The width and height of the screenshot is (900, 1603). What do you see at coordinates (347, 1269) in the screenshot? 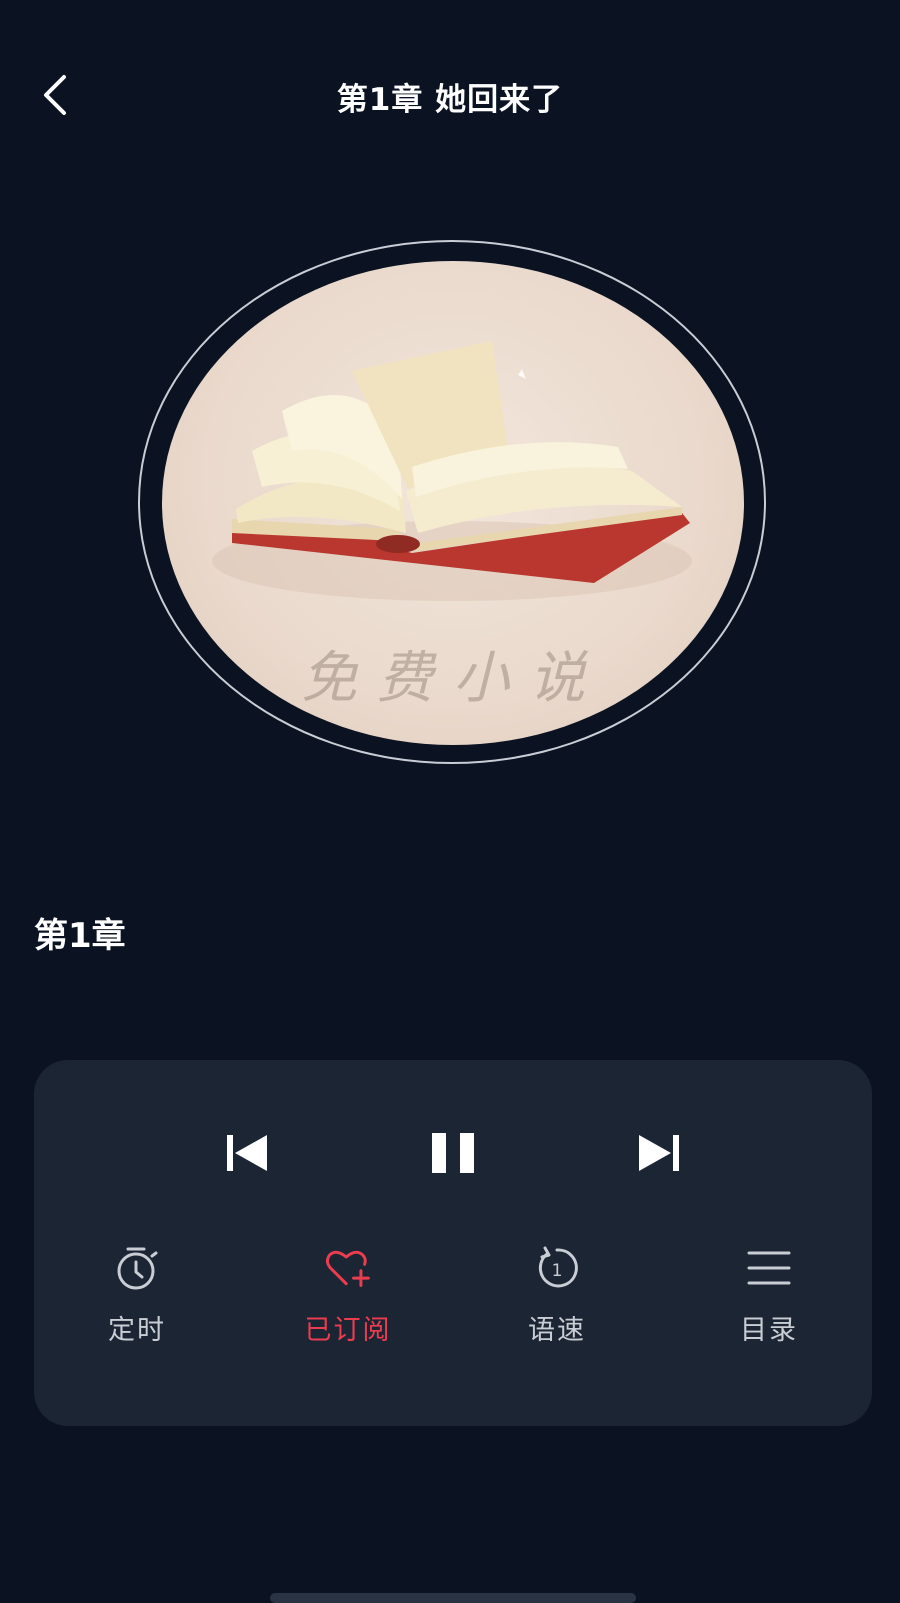
I see `heart-plus-icon` at bounding box center [347, 1269].